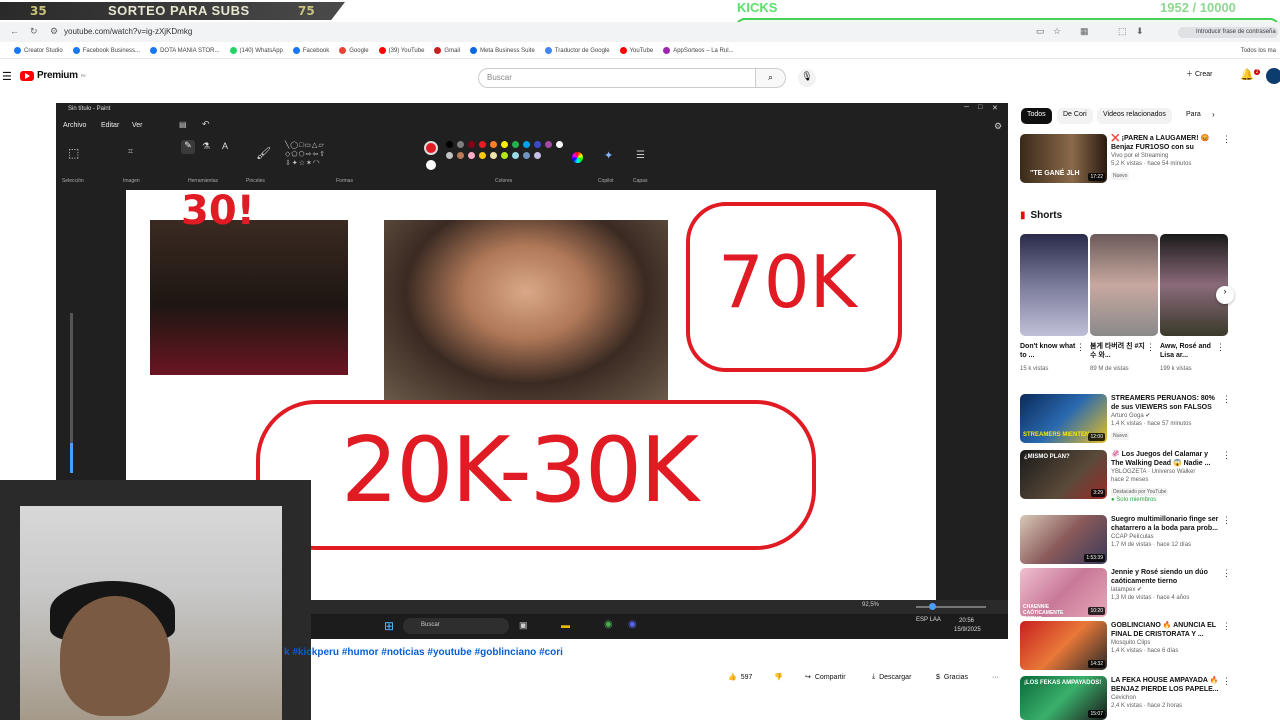 The width and height of the screenshot is (1280, 720). Describe the element at coordinates (966, 621) in the screenshot. I see `clock-time: 20:56` at that location.